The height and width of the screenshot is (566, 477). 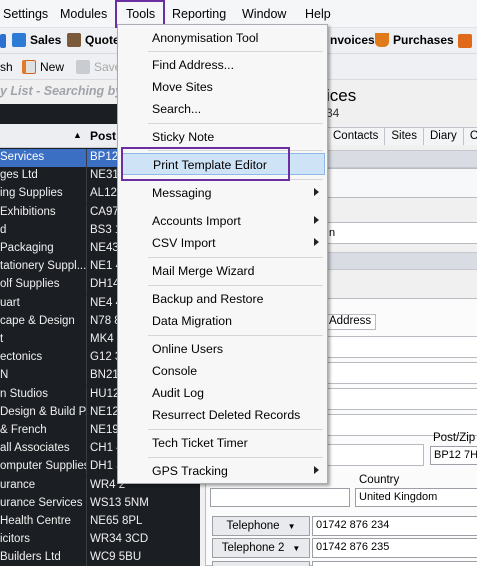 I want to click on menu-settings: Settings, so click(x=25, y=14).